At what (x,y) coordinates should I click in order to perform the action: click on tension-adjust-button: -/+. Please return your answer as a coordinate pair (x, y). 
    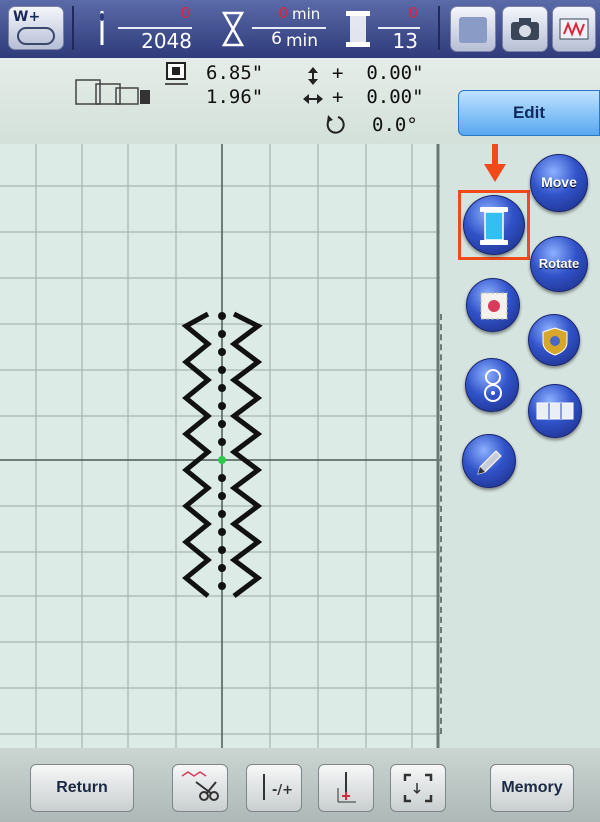
    Looking at the image, I should click on (274, 788).